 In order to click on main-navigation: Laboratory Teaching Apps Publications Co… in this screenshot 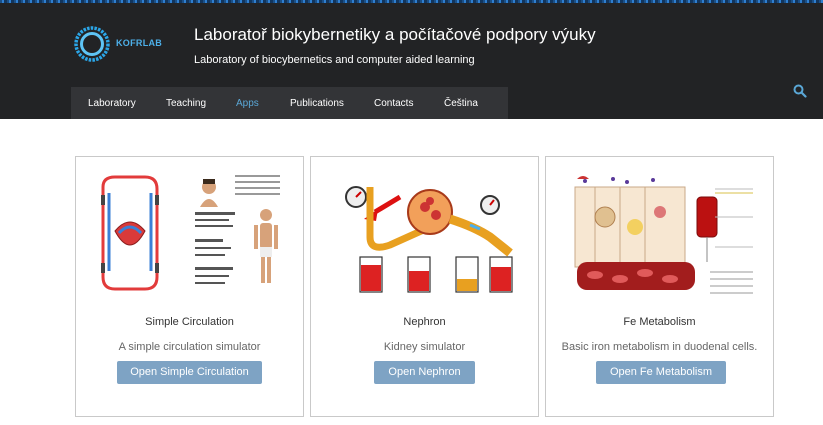, I will do `click(289, 103)`.